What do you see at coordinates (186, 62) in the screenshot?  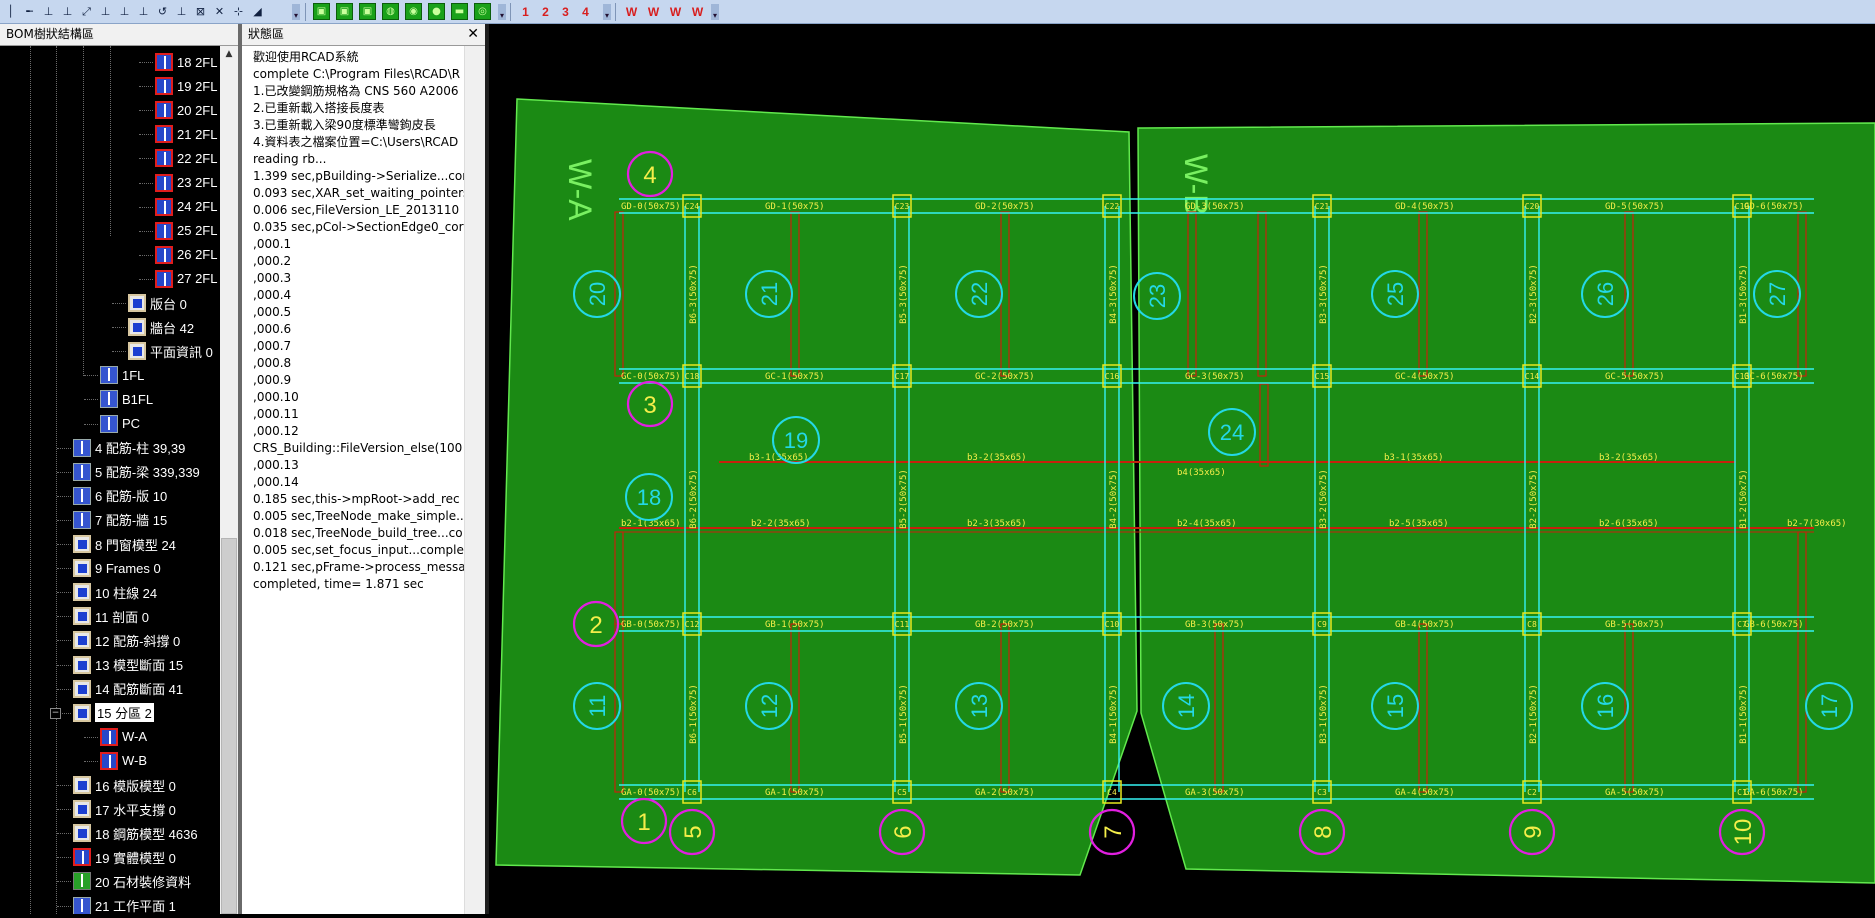 I see `tree-node: 18 2FL` at bounding box center [186, 62].